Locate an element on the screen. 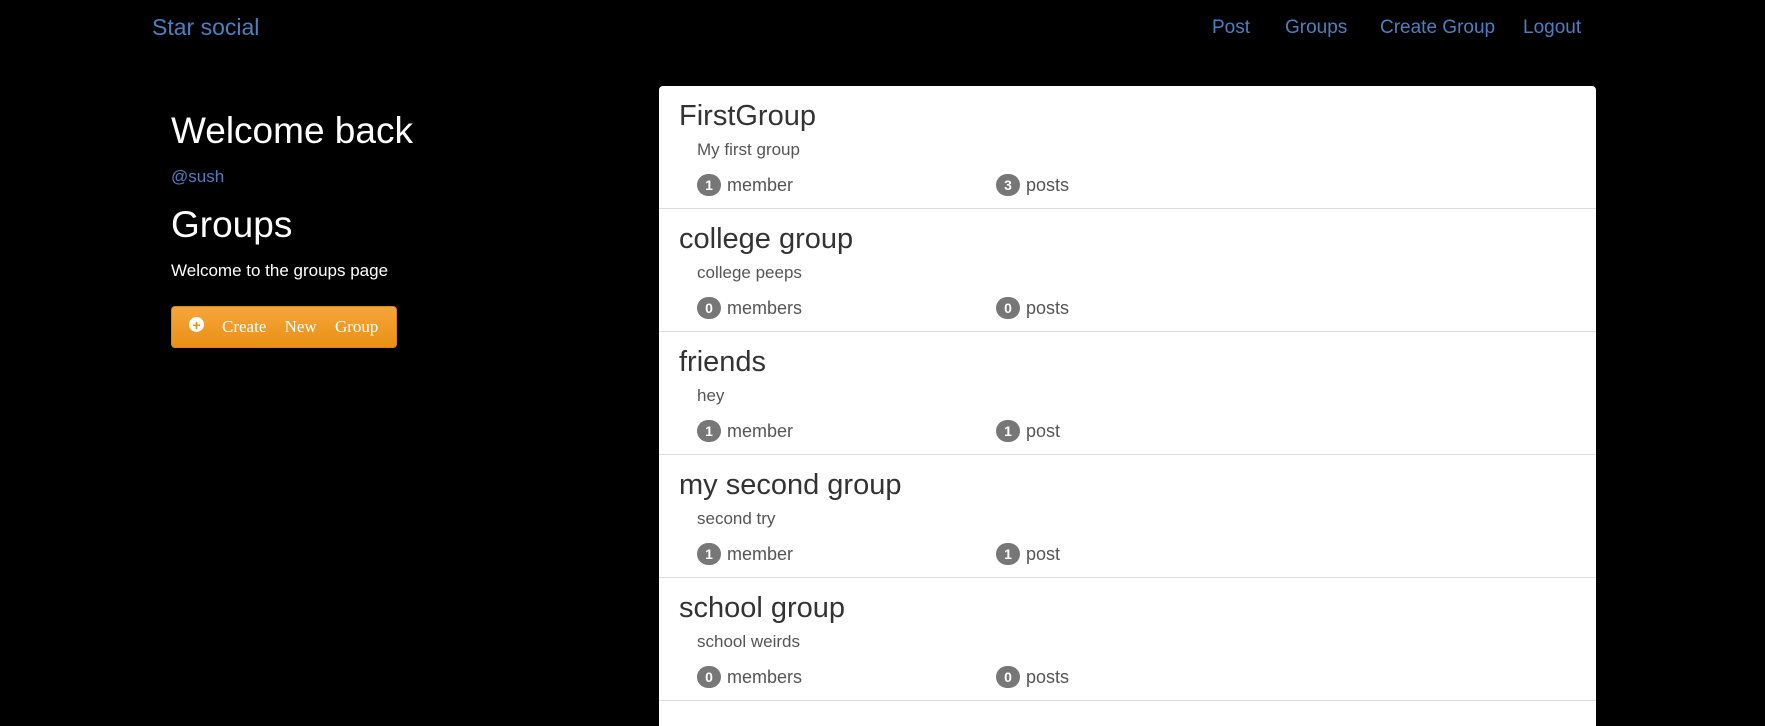  nav-link-logout: Logout is located at coordinates (1552, 28).